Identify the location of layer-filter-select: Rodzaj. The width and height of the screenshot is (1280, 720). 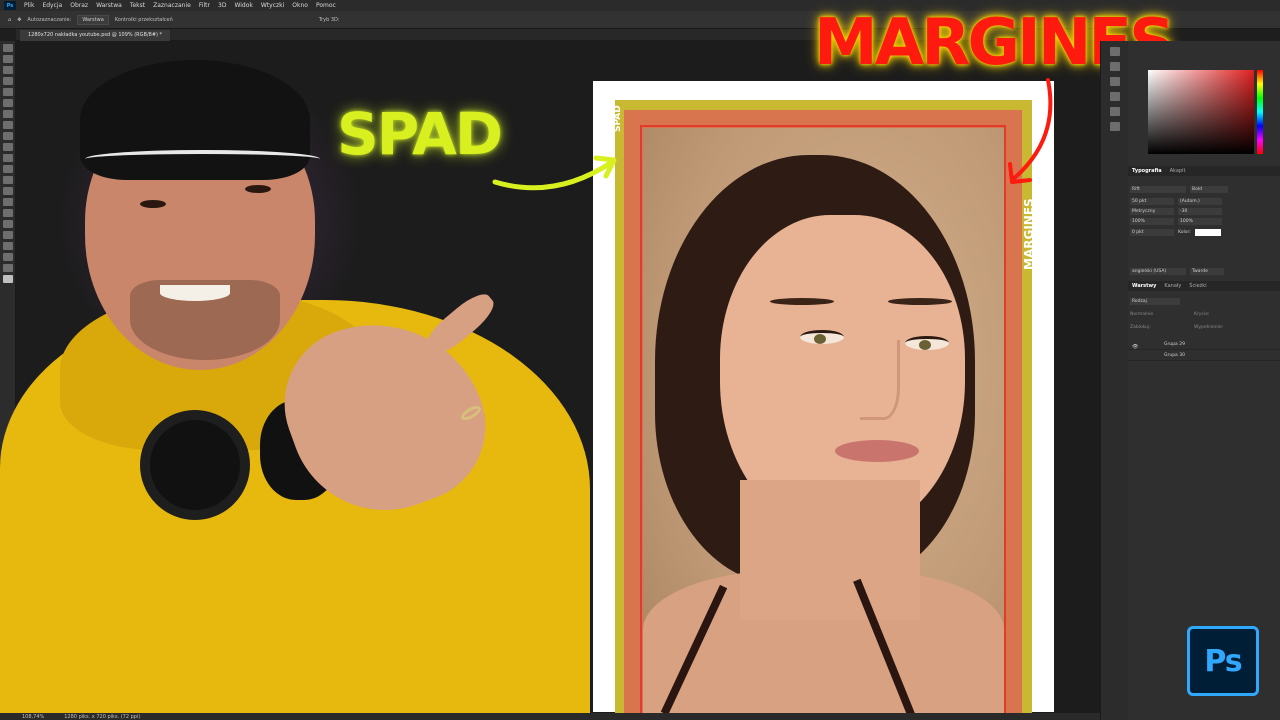
(1155, 301).